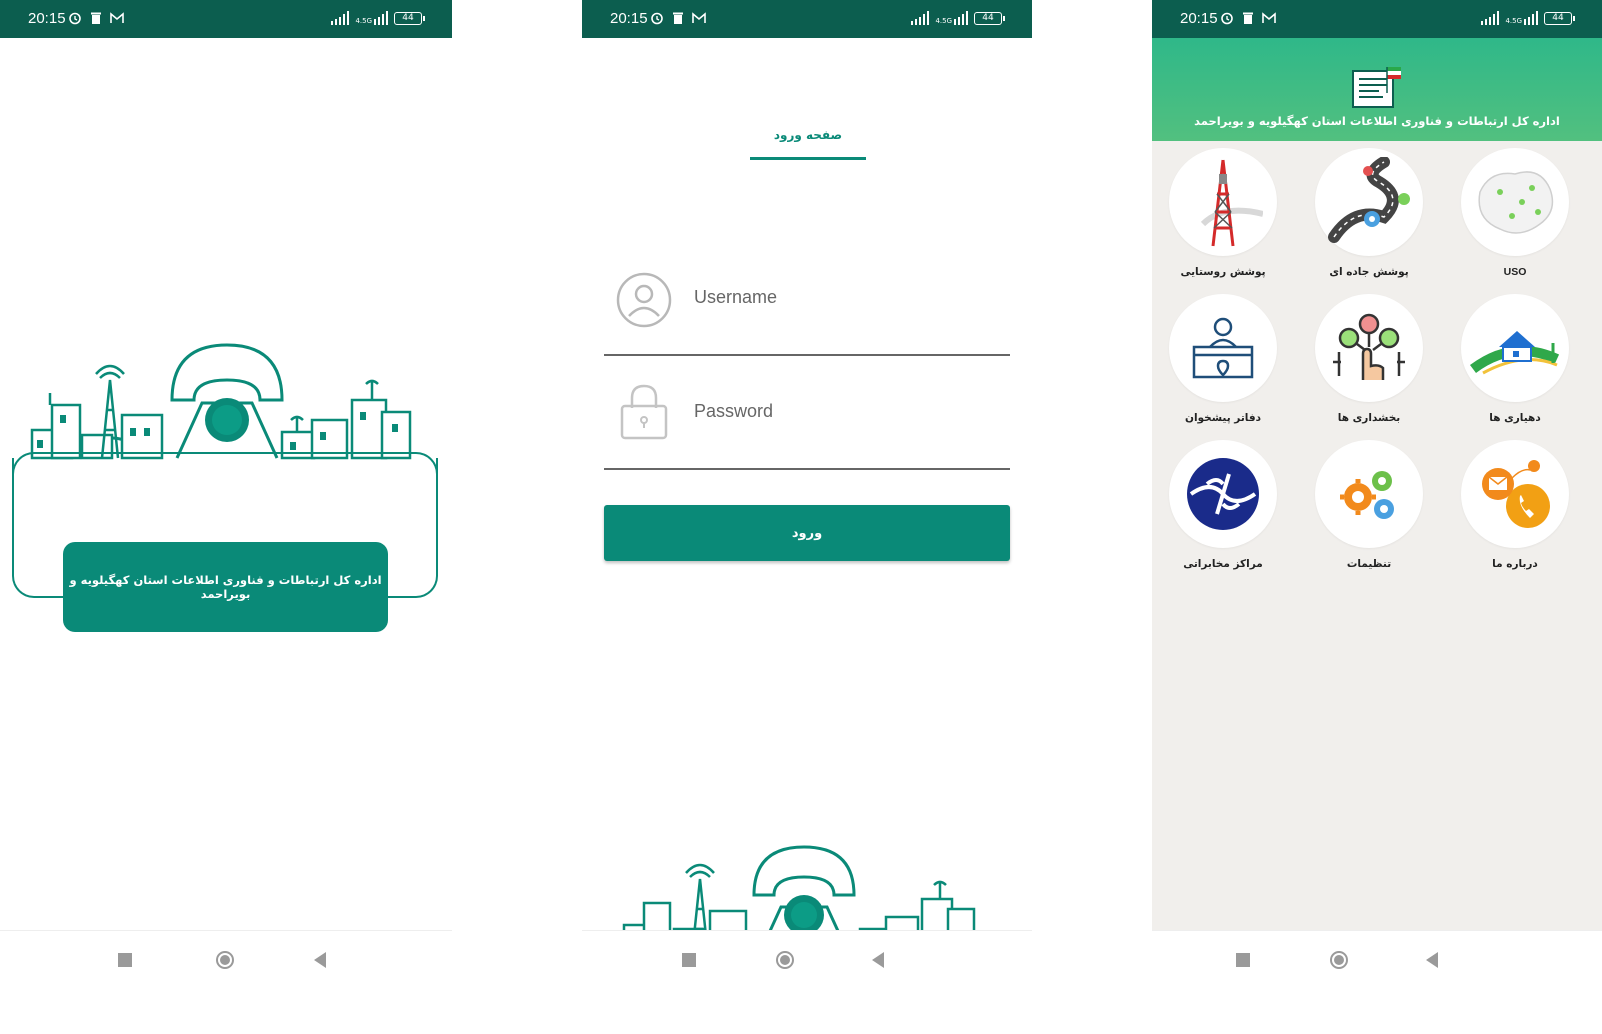 The width and height of the screenshot is (1602, 1034). What do you see at coordinates (1369, 346) in the screenshot?
I see `touch-network-icon` at bounding box center [1369, 346].